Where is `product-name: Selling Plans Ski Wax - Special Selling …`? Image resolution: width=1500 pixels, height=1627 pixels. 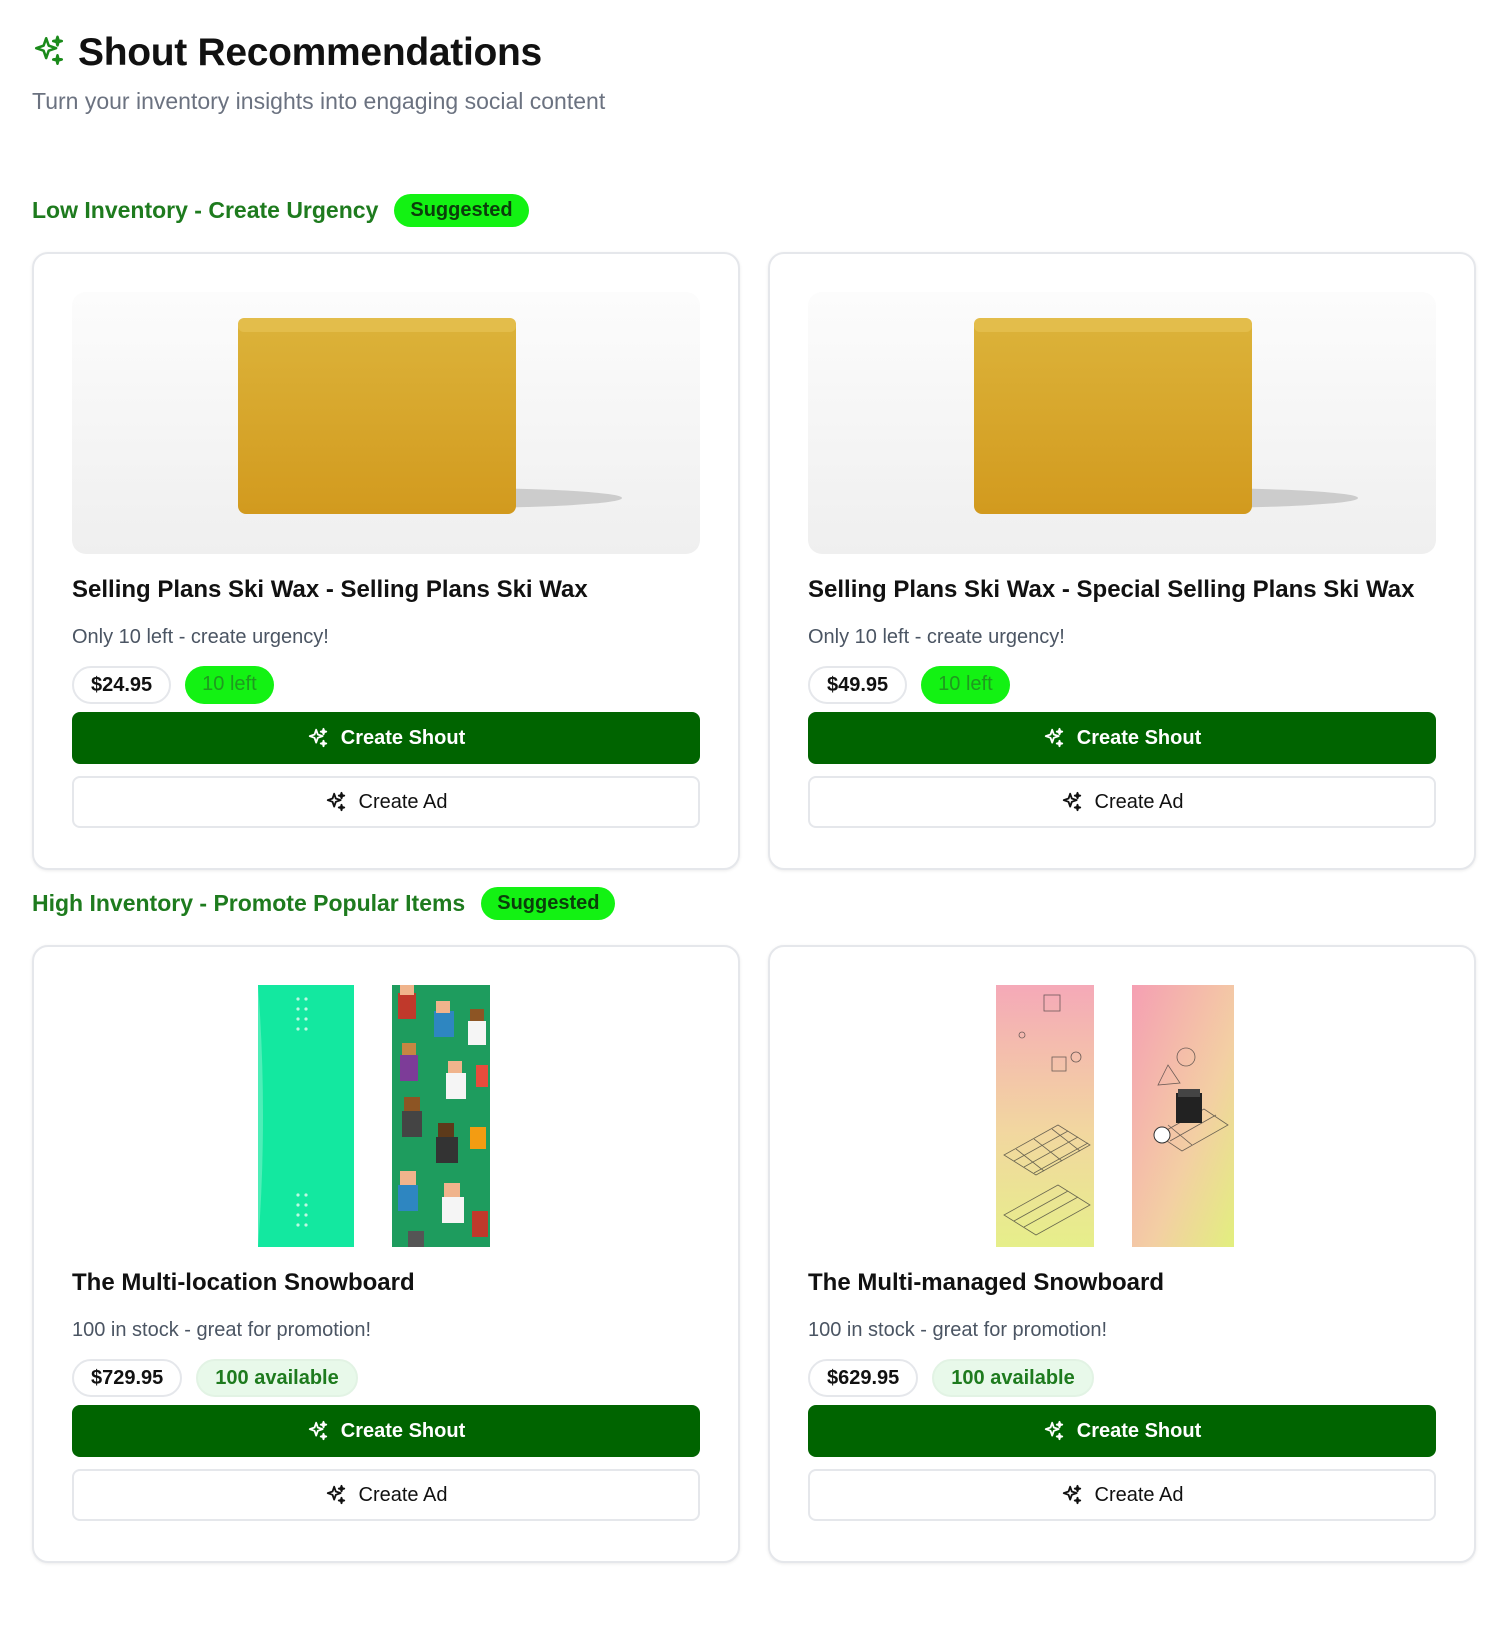
product-name: Selling Plans Ski Wax - Special Selling … is located at coordinates (1111, 589).